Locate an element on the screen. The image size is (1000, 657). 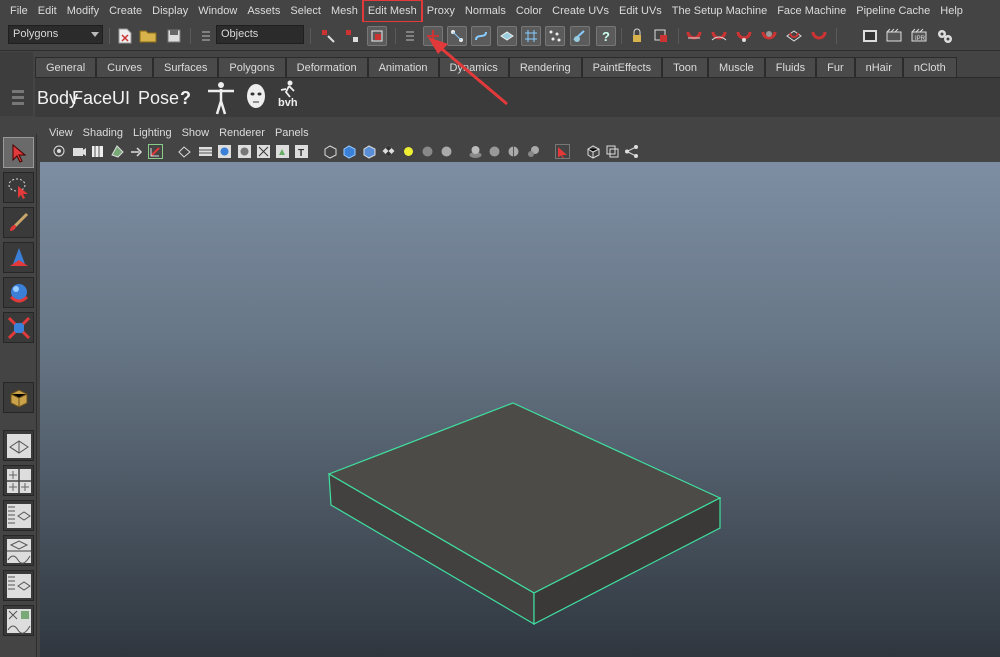
render-view-icon is located at coordinates (870, 36).